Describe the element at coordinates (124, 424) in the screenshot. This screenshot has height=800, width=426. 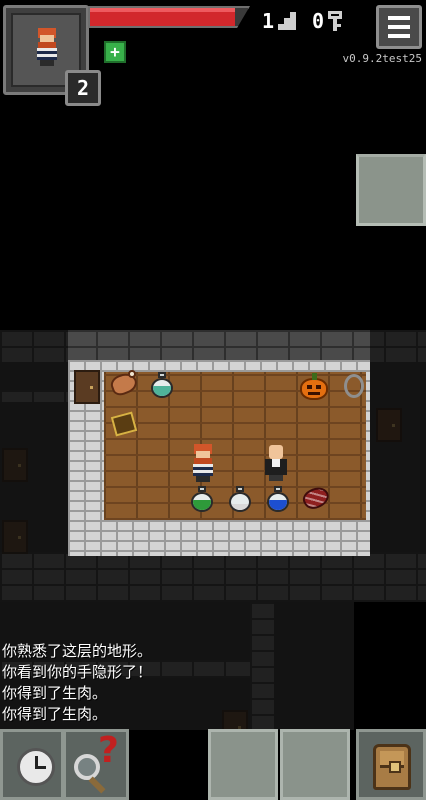
I see `book-item` at that location.